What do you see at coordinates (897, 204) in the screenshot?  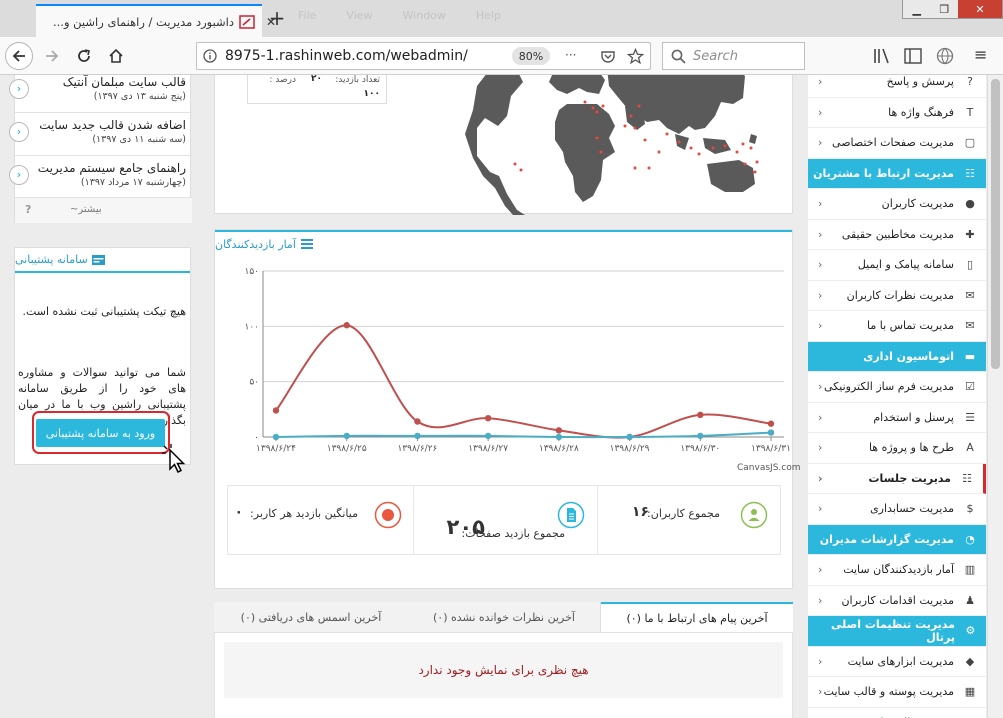 I see `sidebar-item: ● مدیریت کاربران ‹` at bounding box center [897, 204].